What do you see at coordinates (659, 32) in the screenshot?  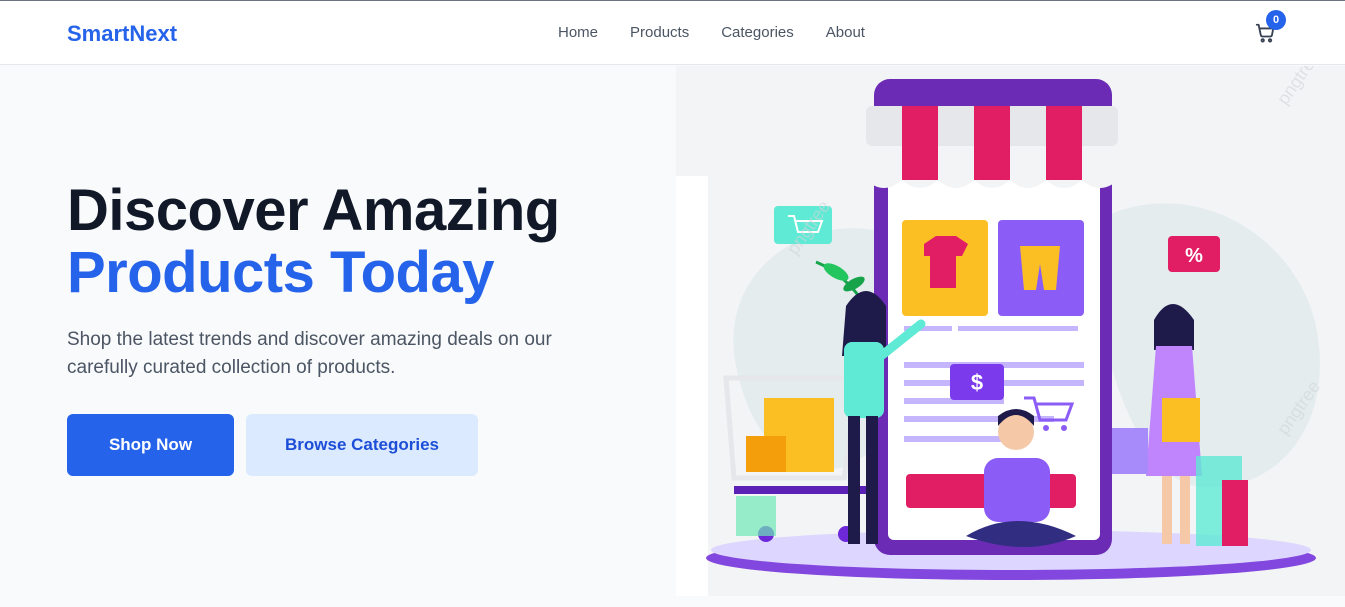 I see `nav-products: Products` at bounding box center [659, 32].